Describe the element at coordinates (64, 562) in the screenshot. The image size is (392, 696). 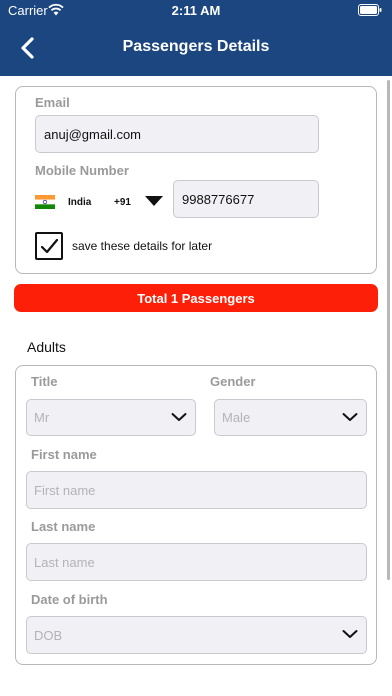
I see `last-name-placeholder: Last name` at that location.